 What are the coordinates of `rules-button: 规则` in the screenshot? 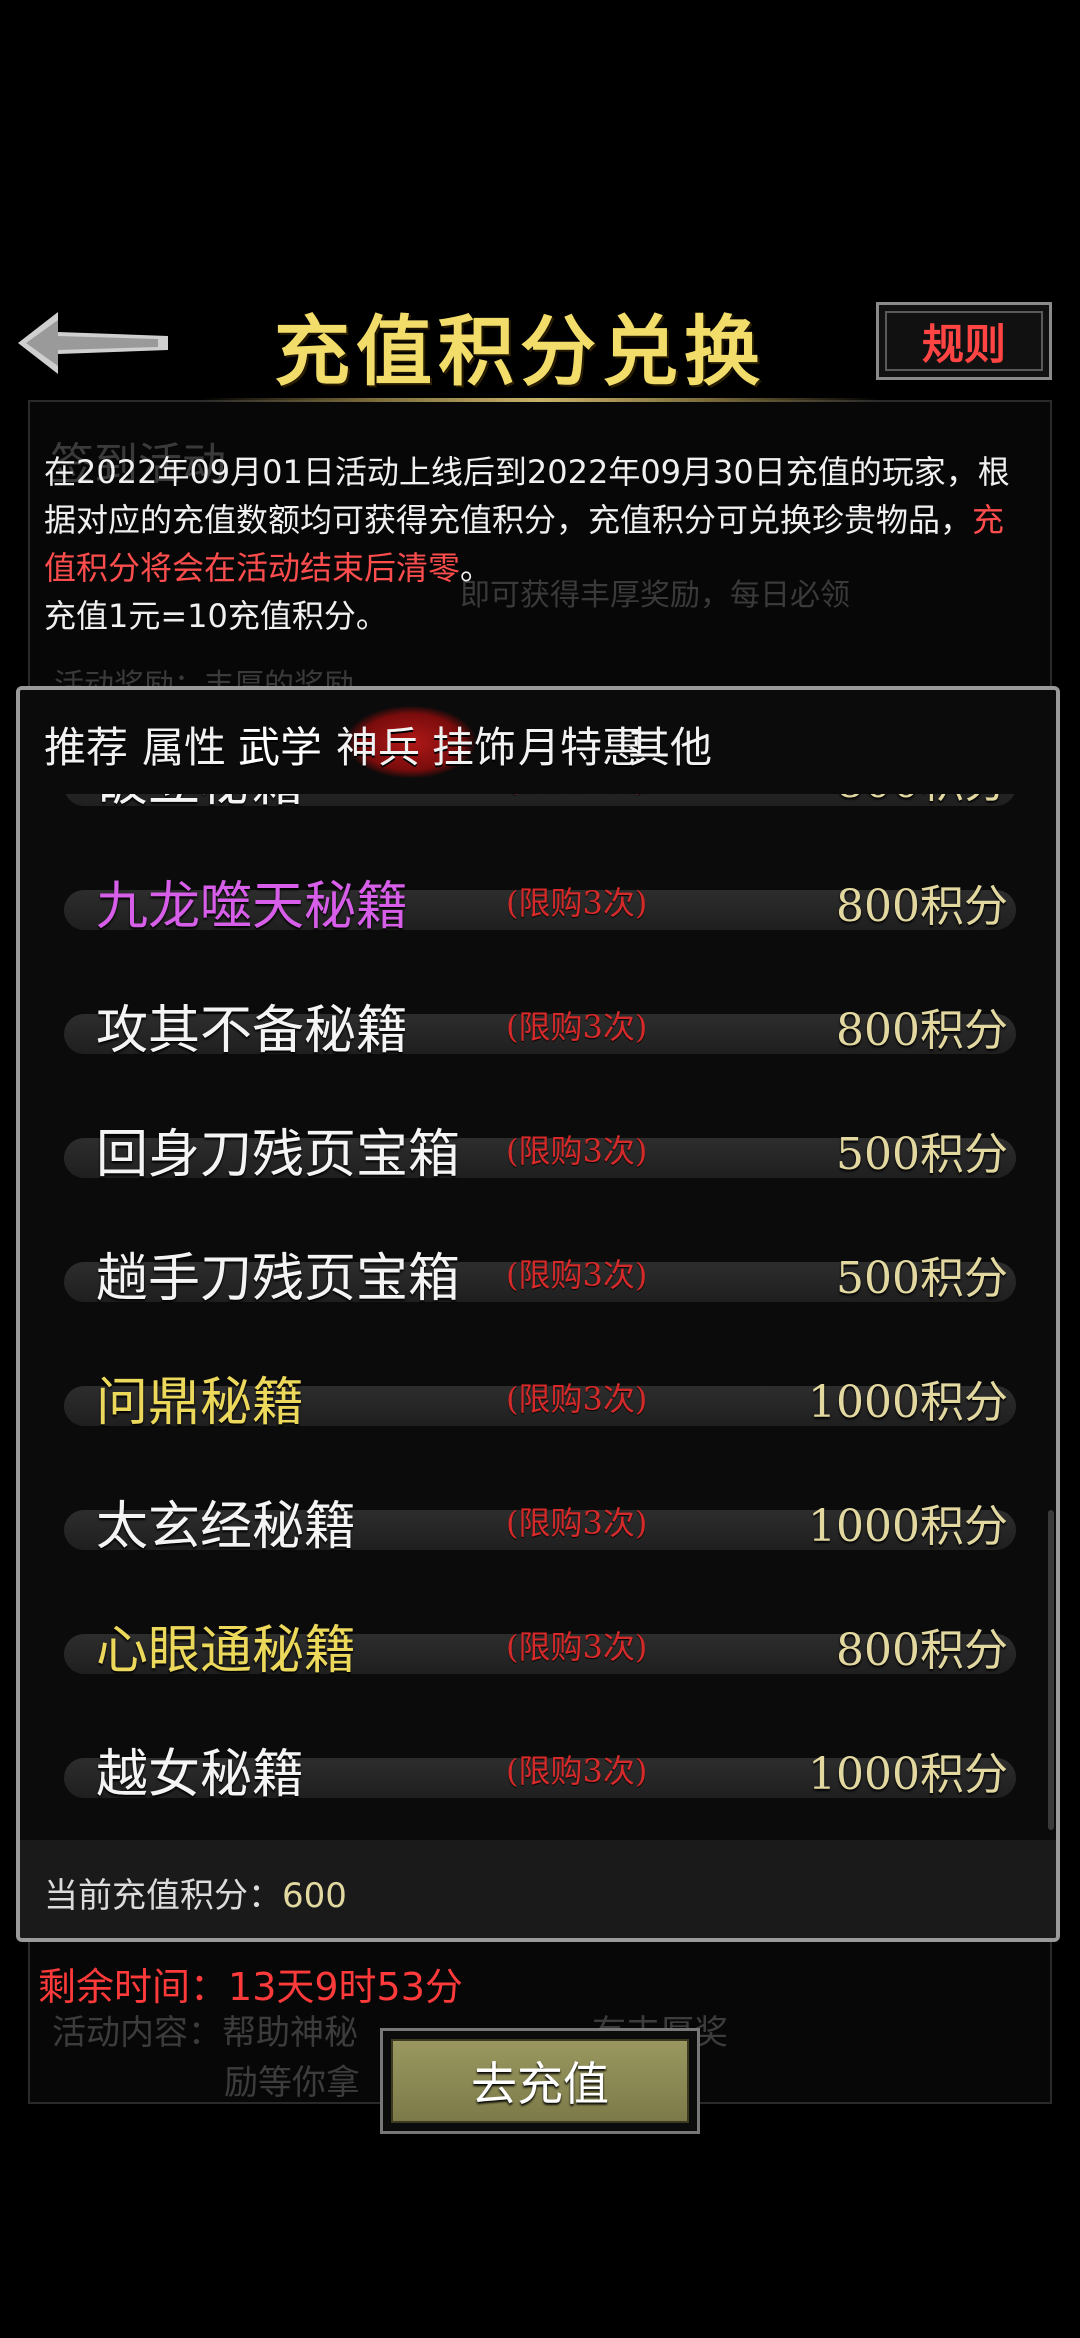 It's located at (964, 341).